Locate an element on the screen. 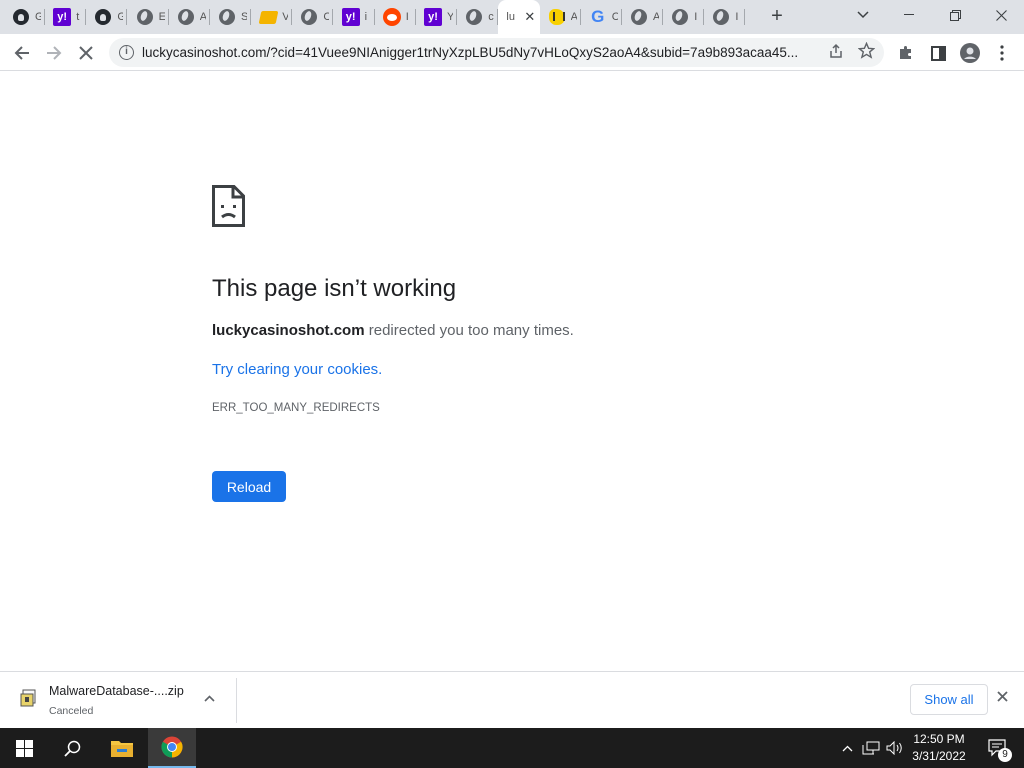 This screenshot has height=768, width=1024. extensions-button is located at coordinates (906, 53).